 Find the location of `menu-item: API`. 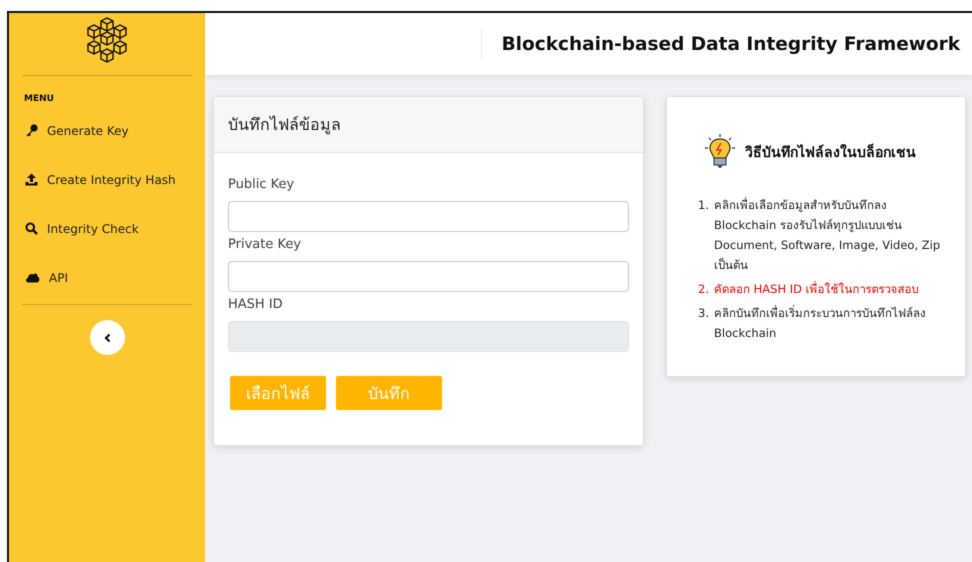

menu-item: API is located at coordinates (107, 277).